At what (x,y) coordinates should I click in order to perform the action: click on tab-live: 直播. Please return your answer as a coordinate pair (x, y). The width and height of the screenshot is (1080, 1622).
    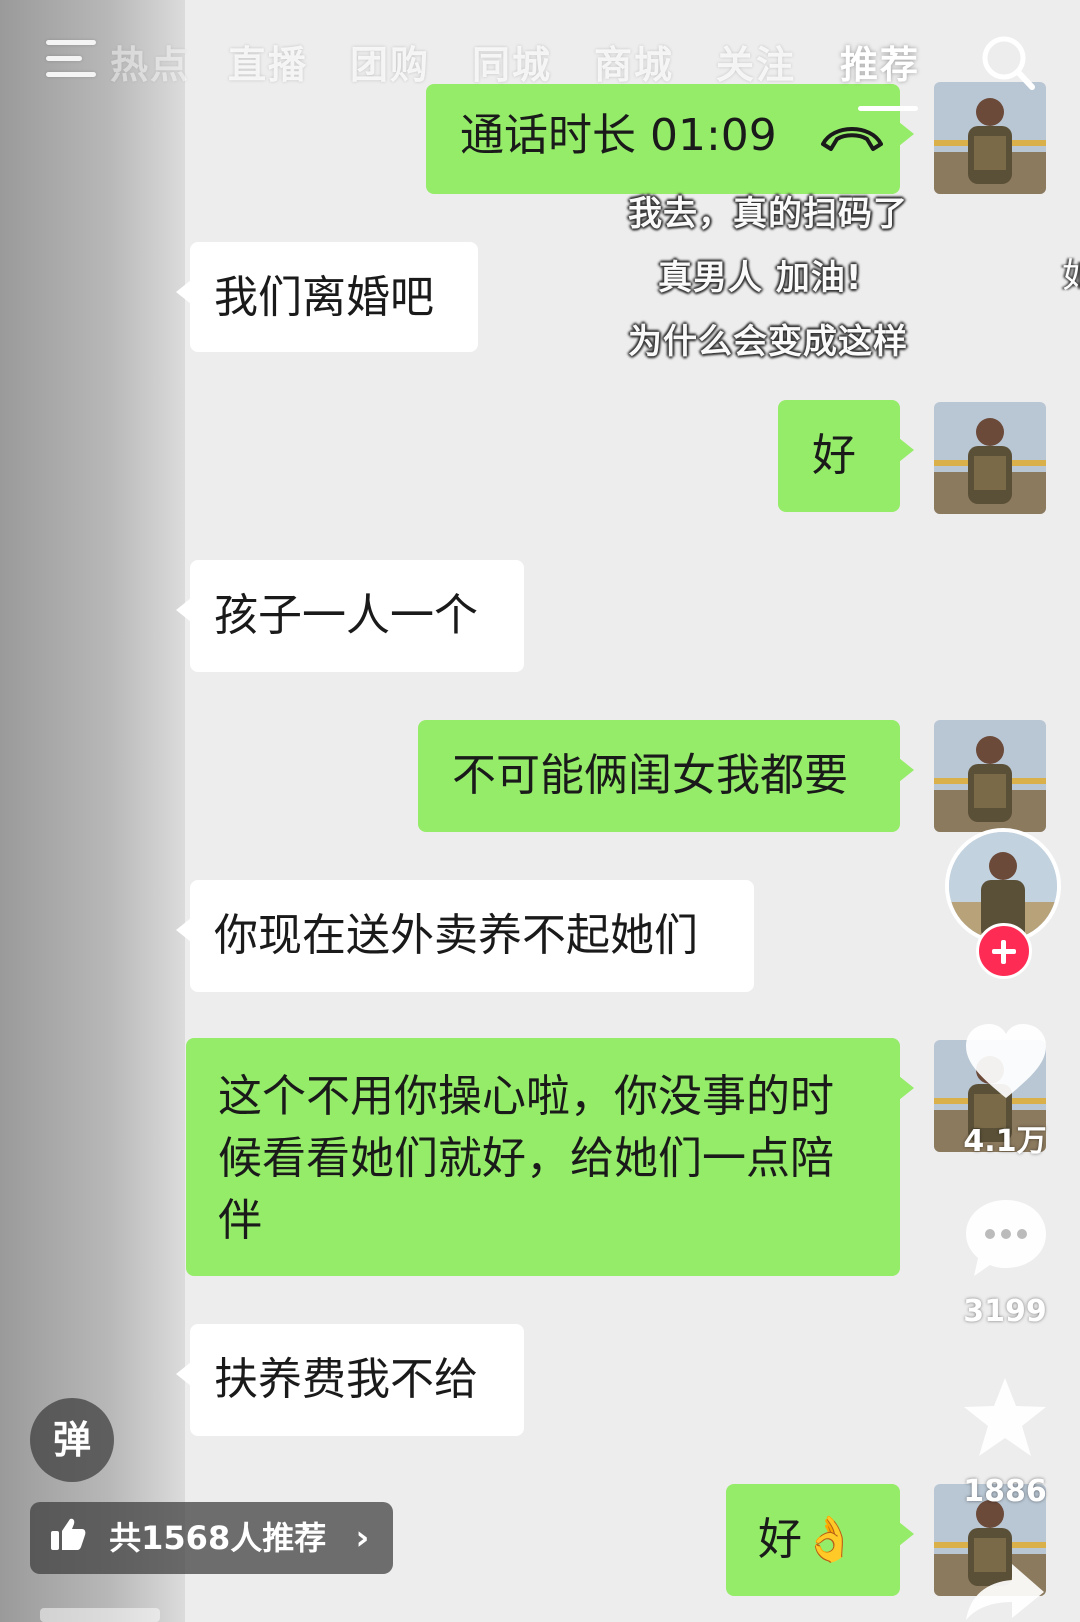
    Looking at the image, I should click on (268, 61).